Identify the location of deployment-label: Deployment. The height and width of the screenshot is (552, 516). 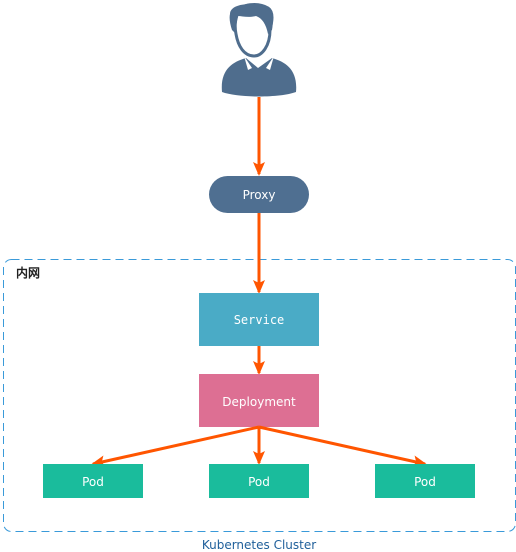
(259, 402).